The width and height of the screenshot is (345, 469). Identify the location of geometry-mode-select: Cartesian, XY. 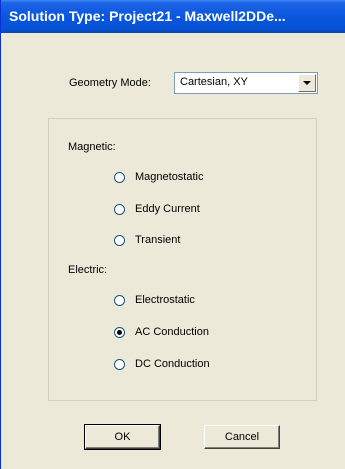
(246, 83).